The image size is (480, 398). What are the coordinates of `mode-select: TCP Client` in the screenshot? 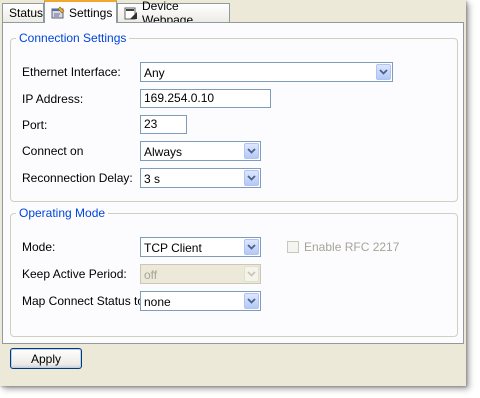 It's located at (200, 247).